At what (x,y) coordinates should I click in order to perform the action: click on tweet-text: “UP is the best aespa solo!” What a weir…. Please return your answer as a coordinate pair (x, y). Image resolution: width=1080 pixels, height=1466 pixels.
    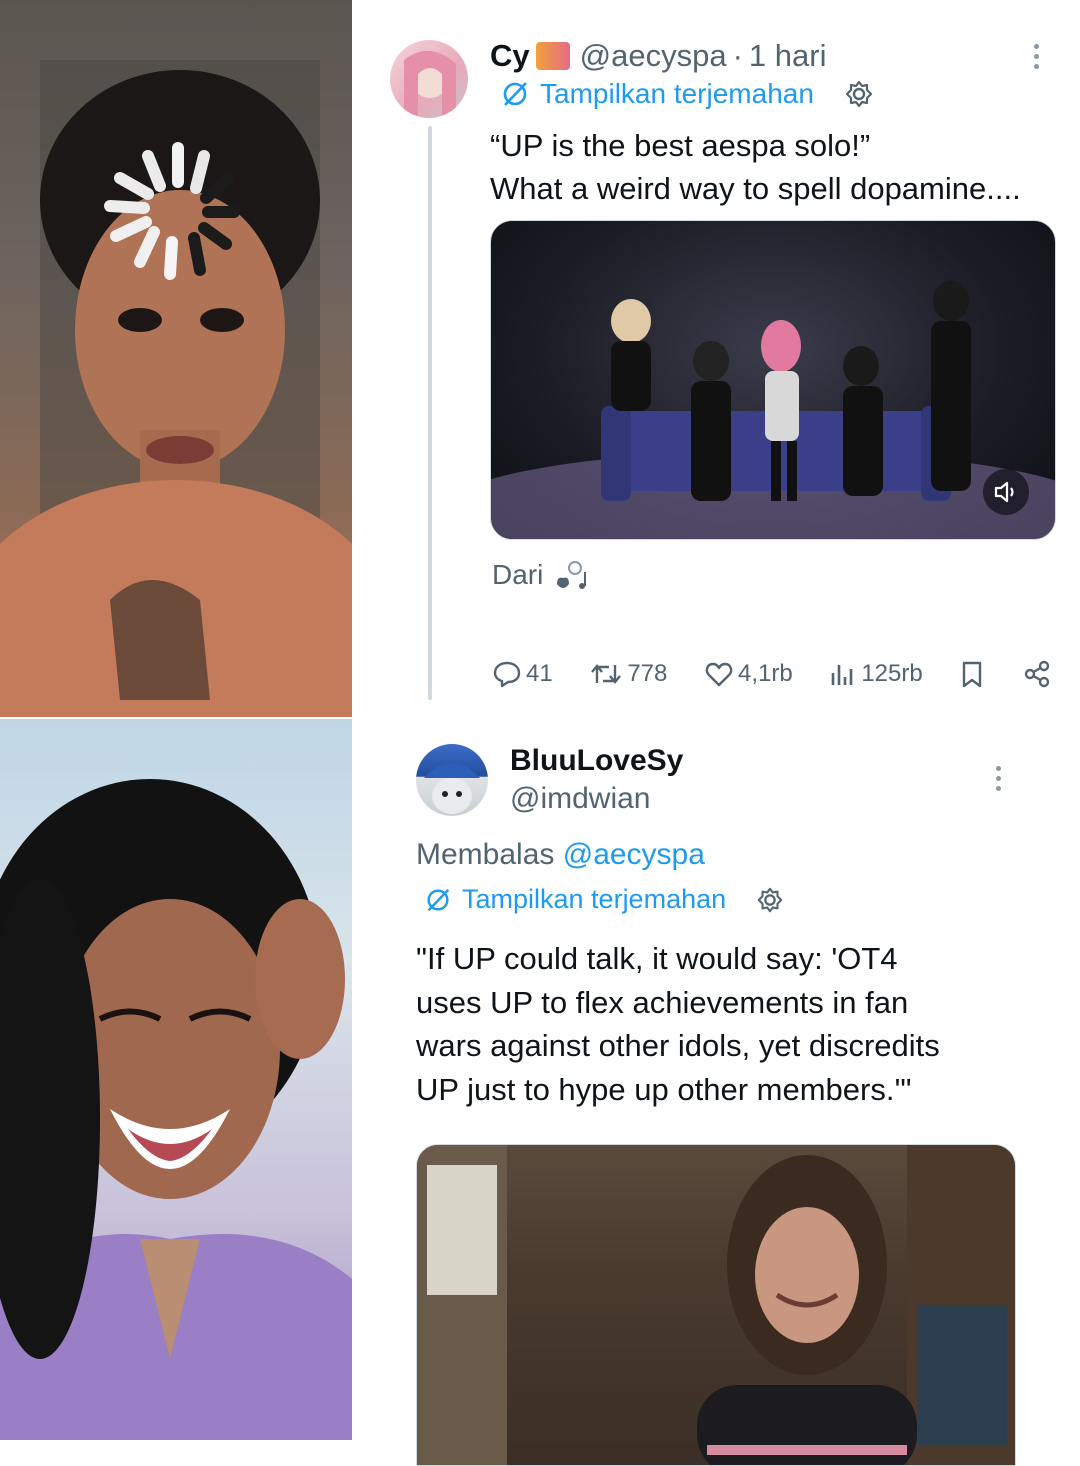
    Looking at the image, I should click on (755, 167).